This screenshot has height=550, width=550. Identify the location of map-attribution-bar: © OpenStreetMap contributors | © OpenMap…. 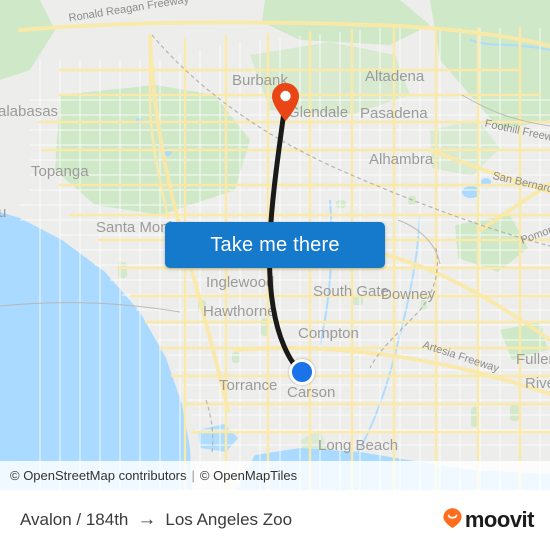
(275, 475).